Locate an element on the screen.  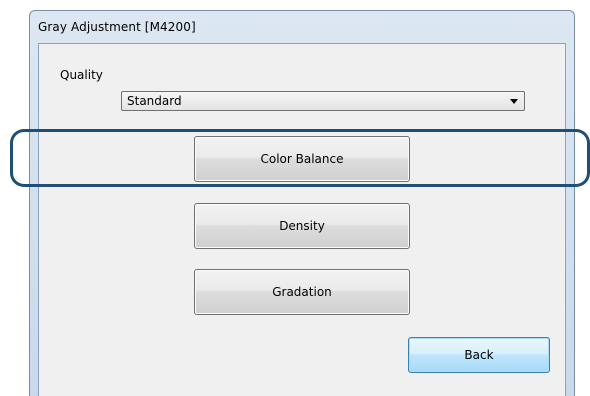
density-button-label: Density is located at coordinates (302, 226).